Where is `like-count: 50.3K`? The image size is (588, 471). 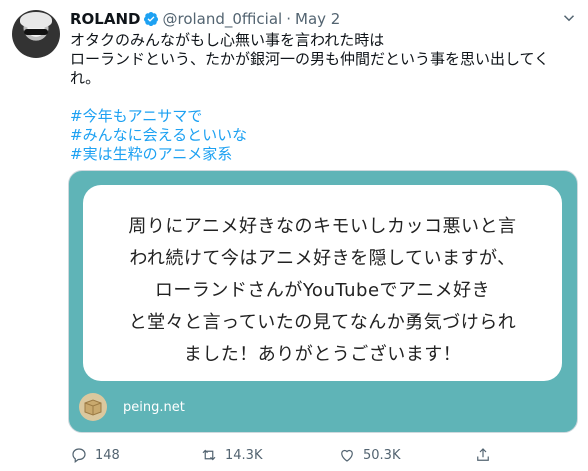 like-count: 50.3K is located at coordinates (382, 455).